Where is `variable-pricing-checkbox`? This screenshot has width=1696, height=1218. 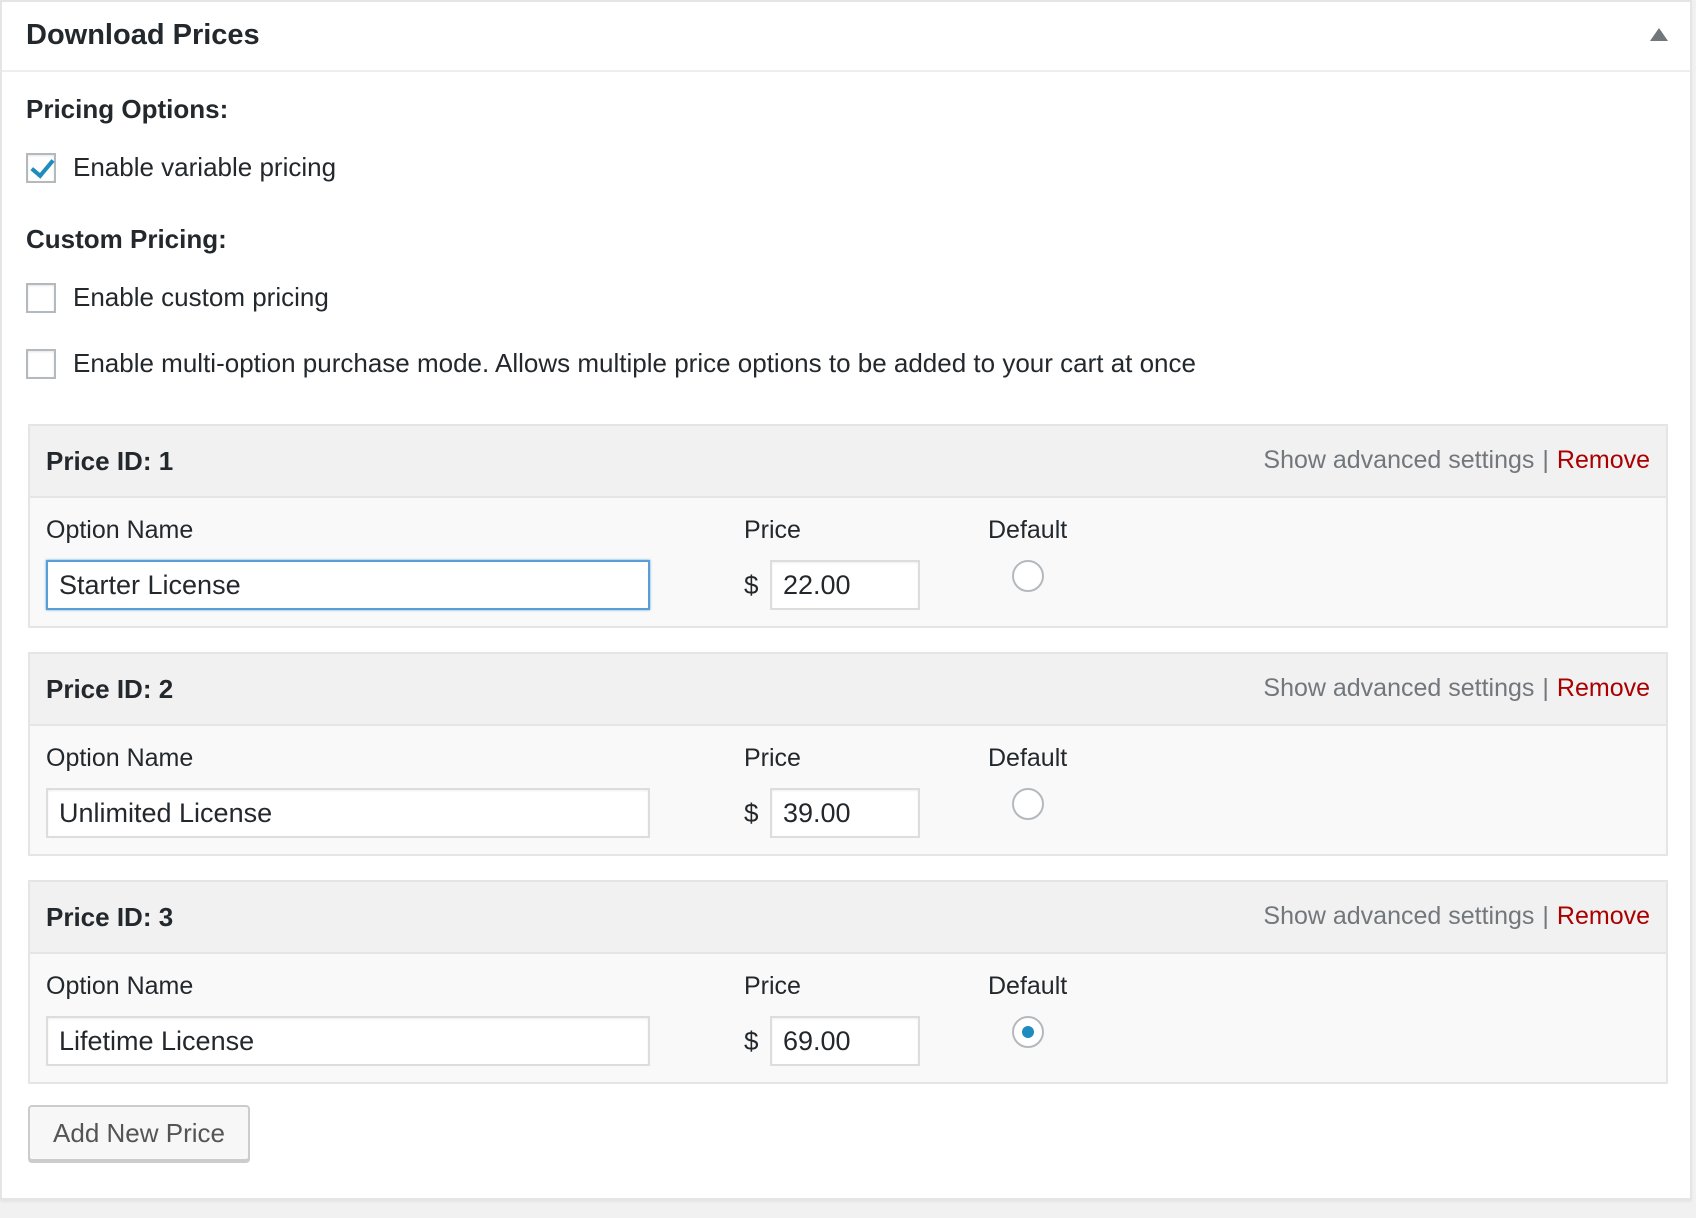 variable-pricing-checkbox is located at coordinates (41, 167).